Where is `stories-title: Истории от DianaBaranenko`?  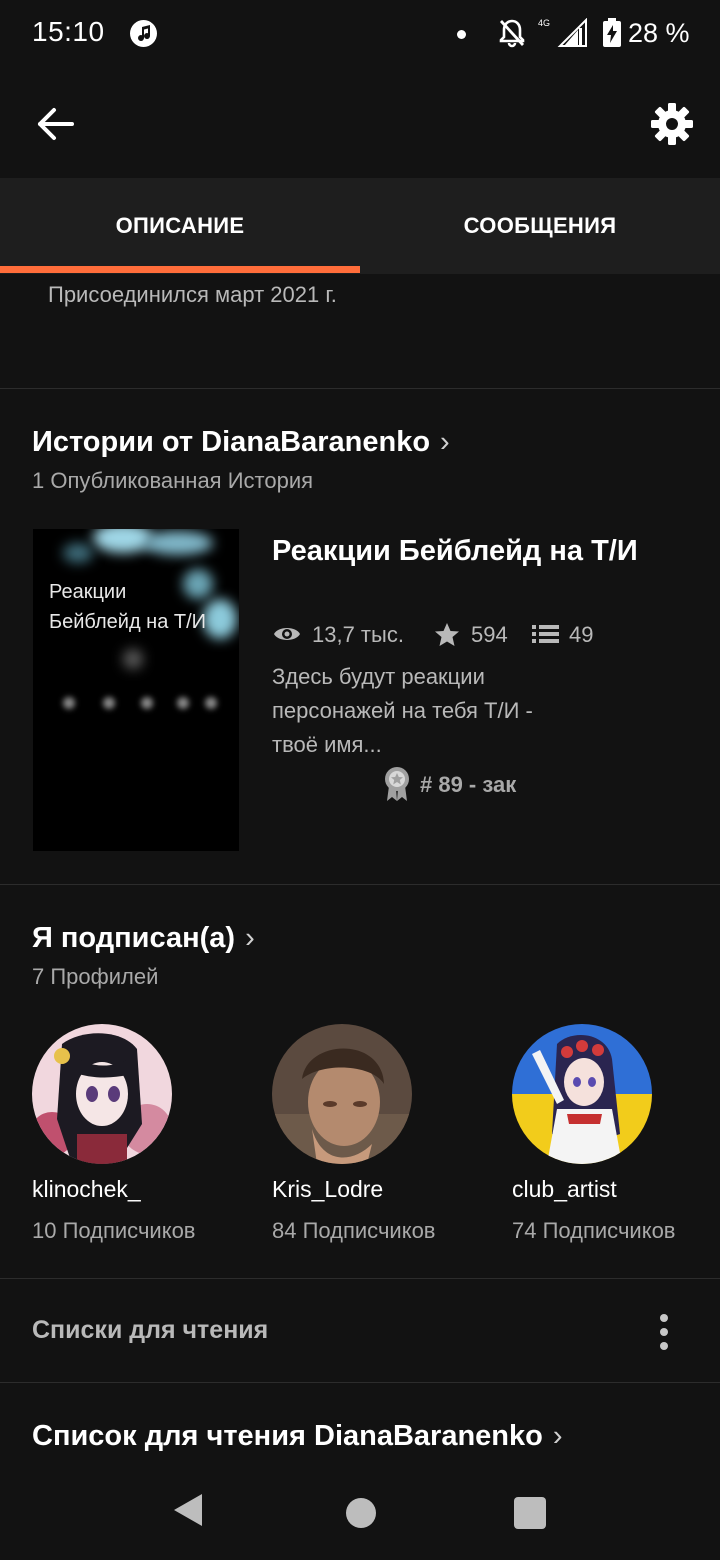
stories-title: Истории от DianaBaranenko is located at coordinates (231, 442).